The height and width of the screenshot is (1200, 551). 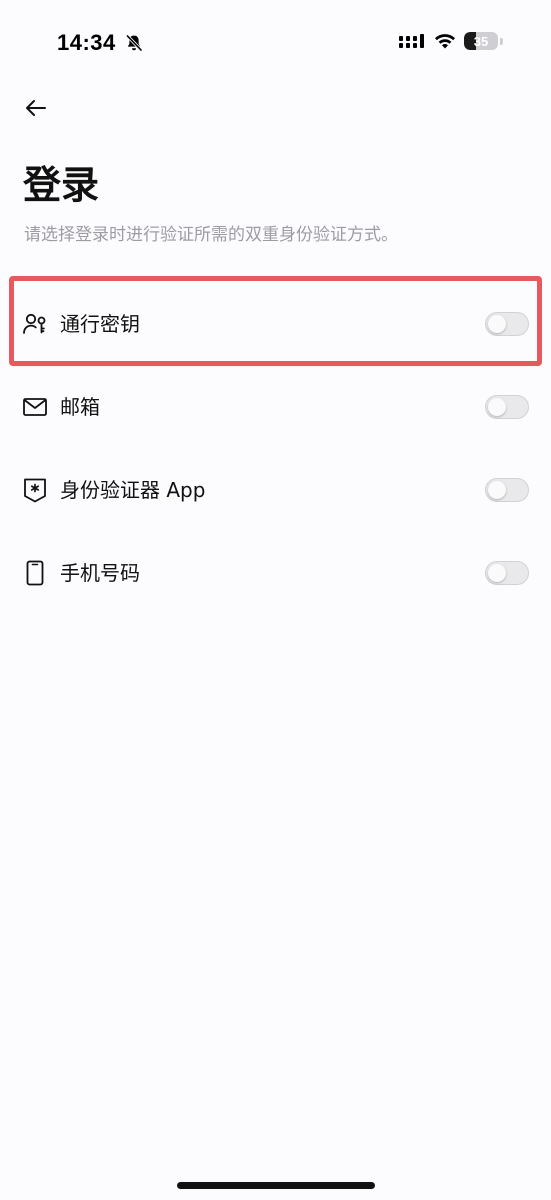 What do you see at coordinates (211, 235) in the screenshot?
I see `page-subtitle: 请选择登录时进行验证所需的双重身份验证方式。` at bounding box center [211, 235].